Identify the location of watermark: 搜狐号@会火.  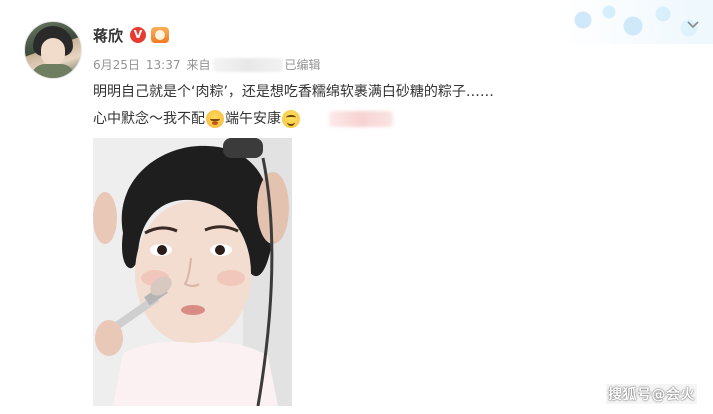
(651, 394).